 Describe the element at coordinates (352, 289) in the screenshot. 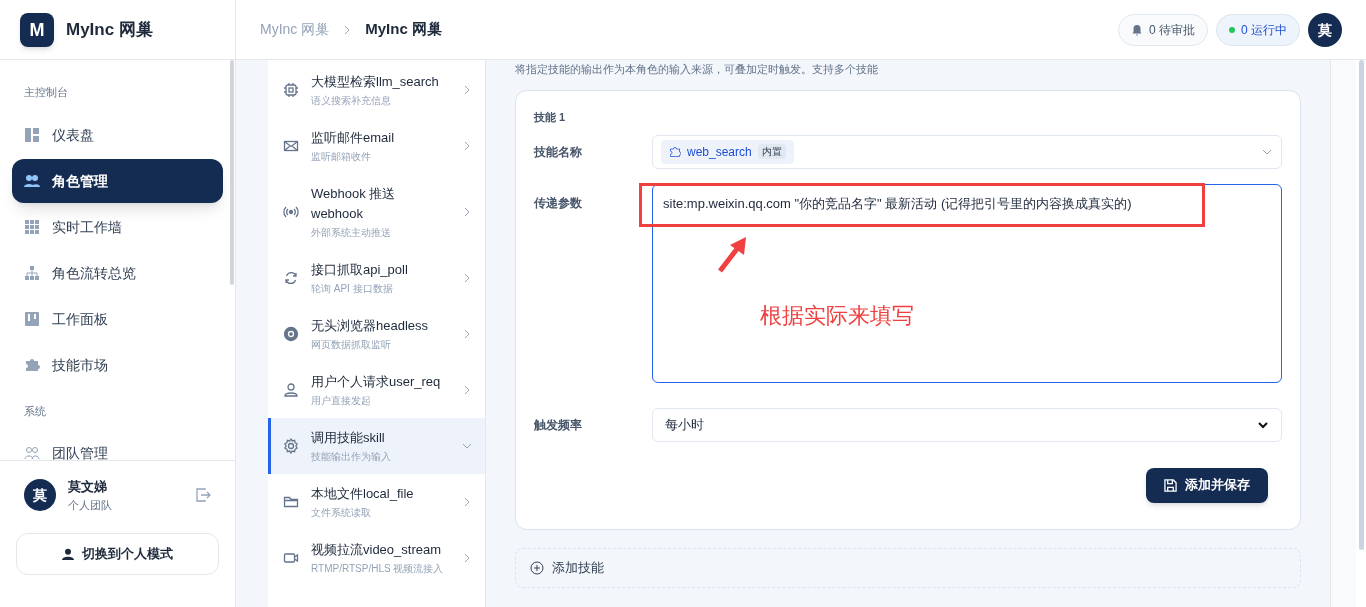

I see `source-description: 轮询 API 接口数据` at that location.